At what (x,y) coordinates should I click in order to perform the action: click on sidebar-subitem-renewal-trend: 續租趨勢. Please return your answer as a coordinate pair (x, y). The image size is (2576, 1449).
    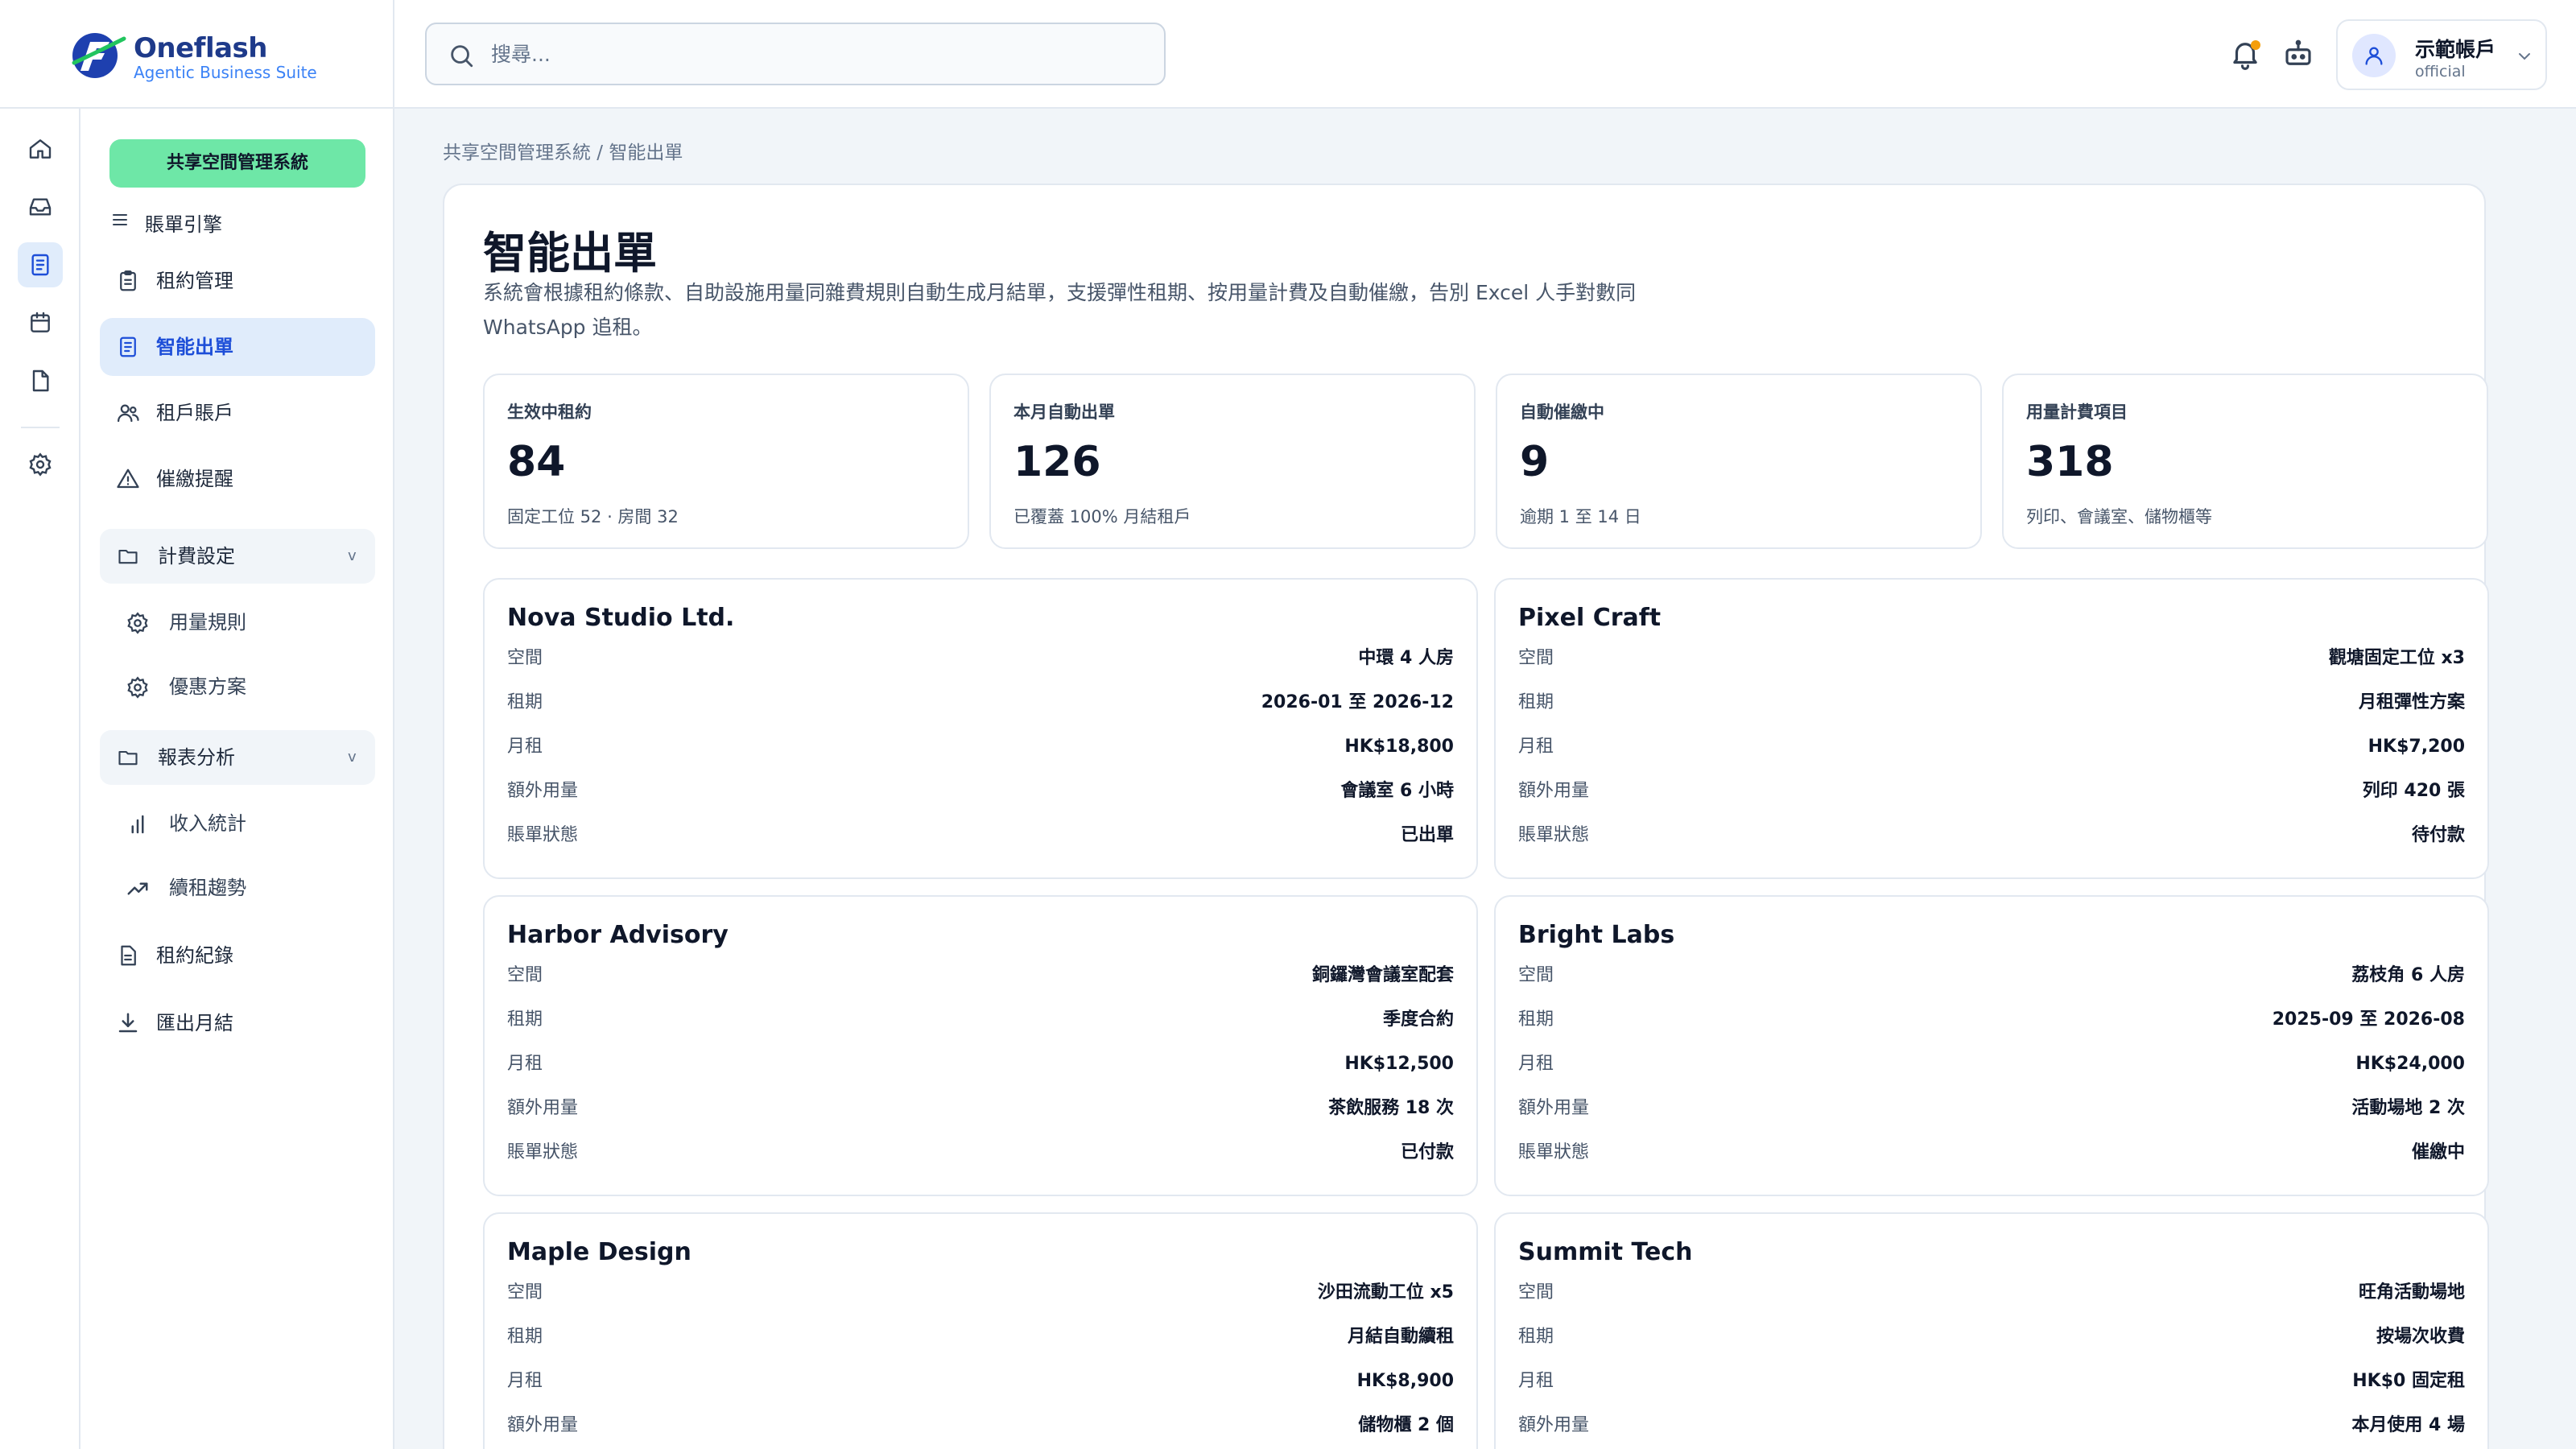
    Looking at the image, I should click on (246, 888).